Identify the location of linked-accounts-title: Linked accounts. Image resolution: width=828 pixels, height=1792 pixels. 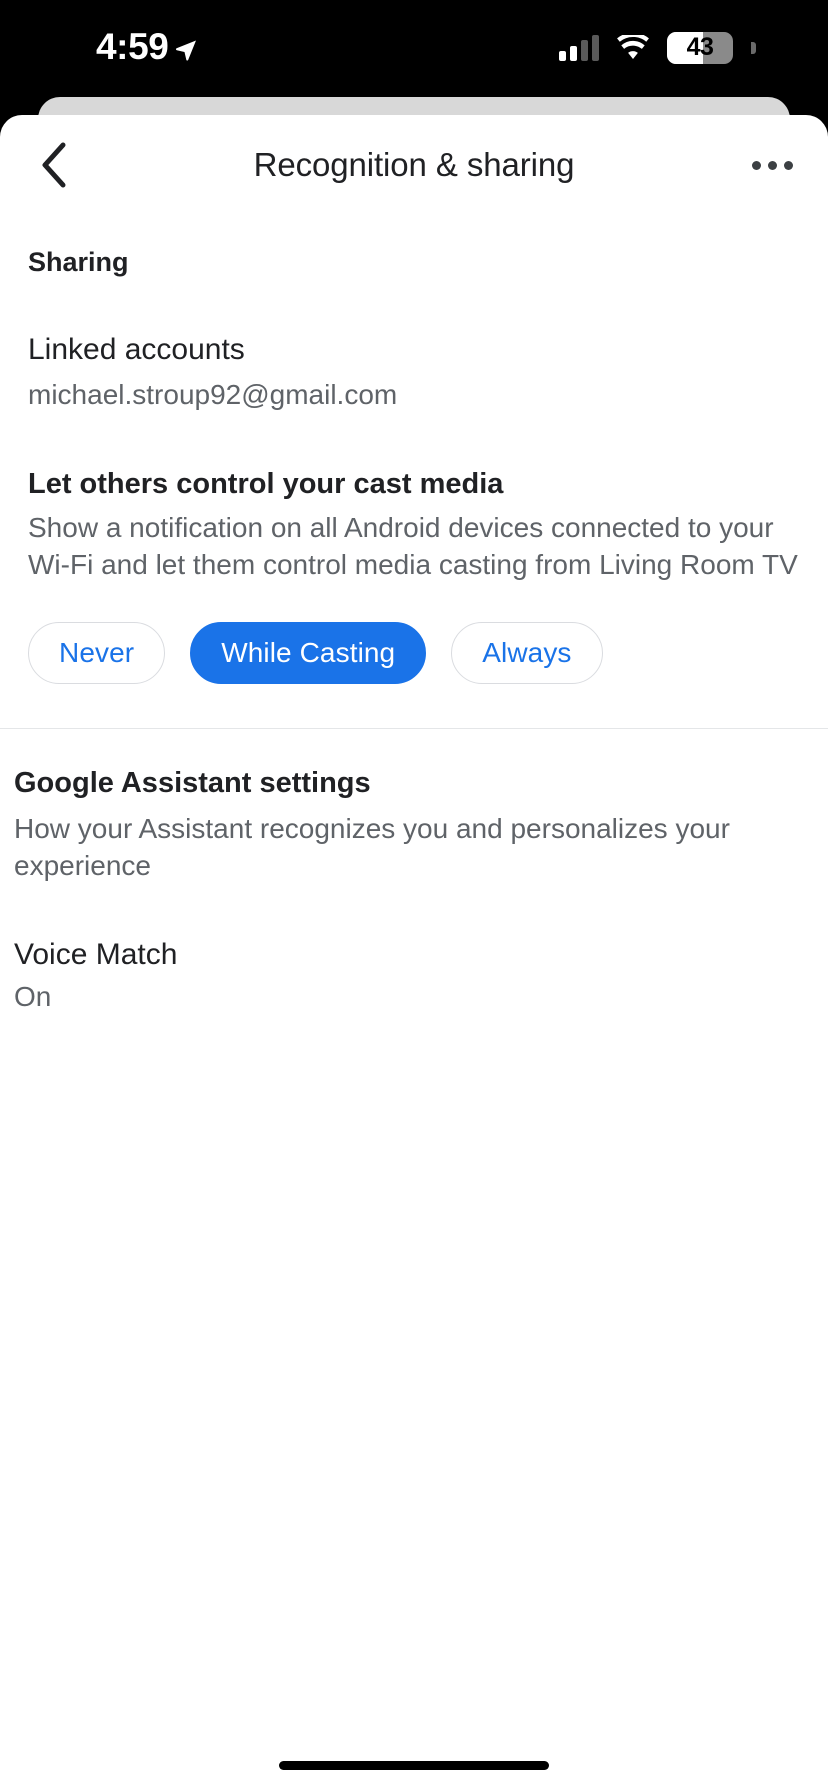
(136, 349).